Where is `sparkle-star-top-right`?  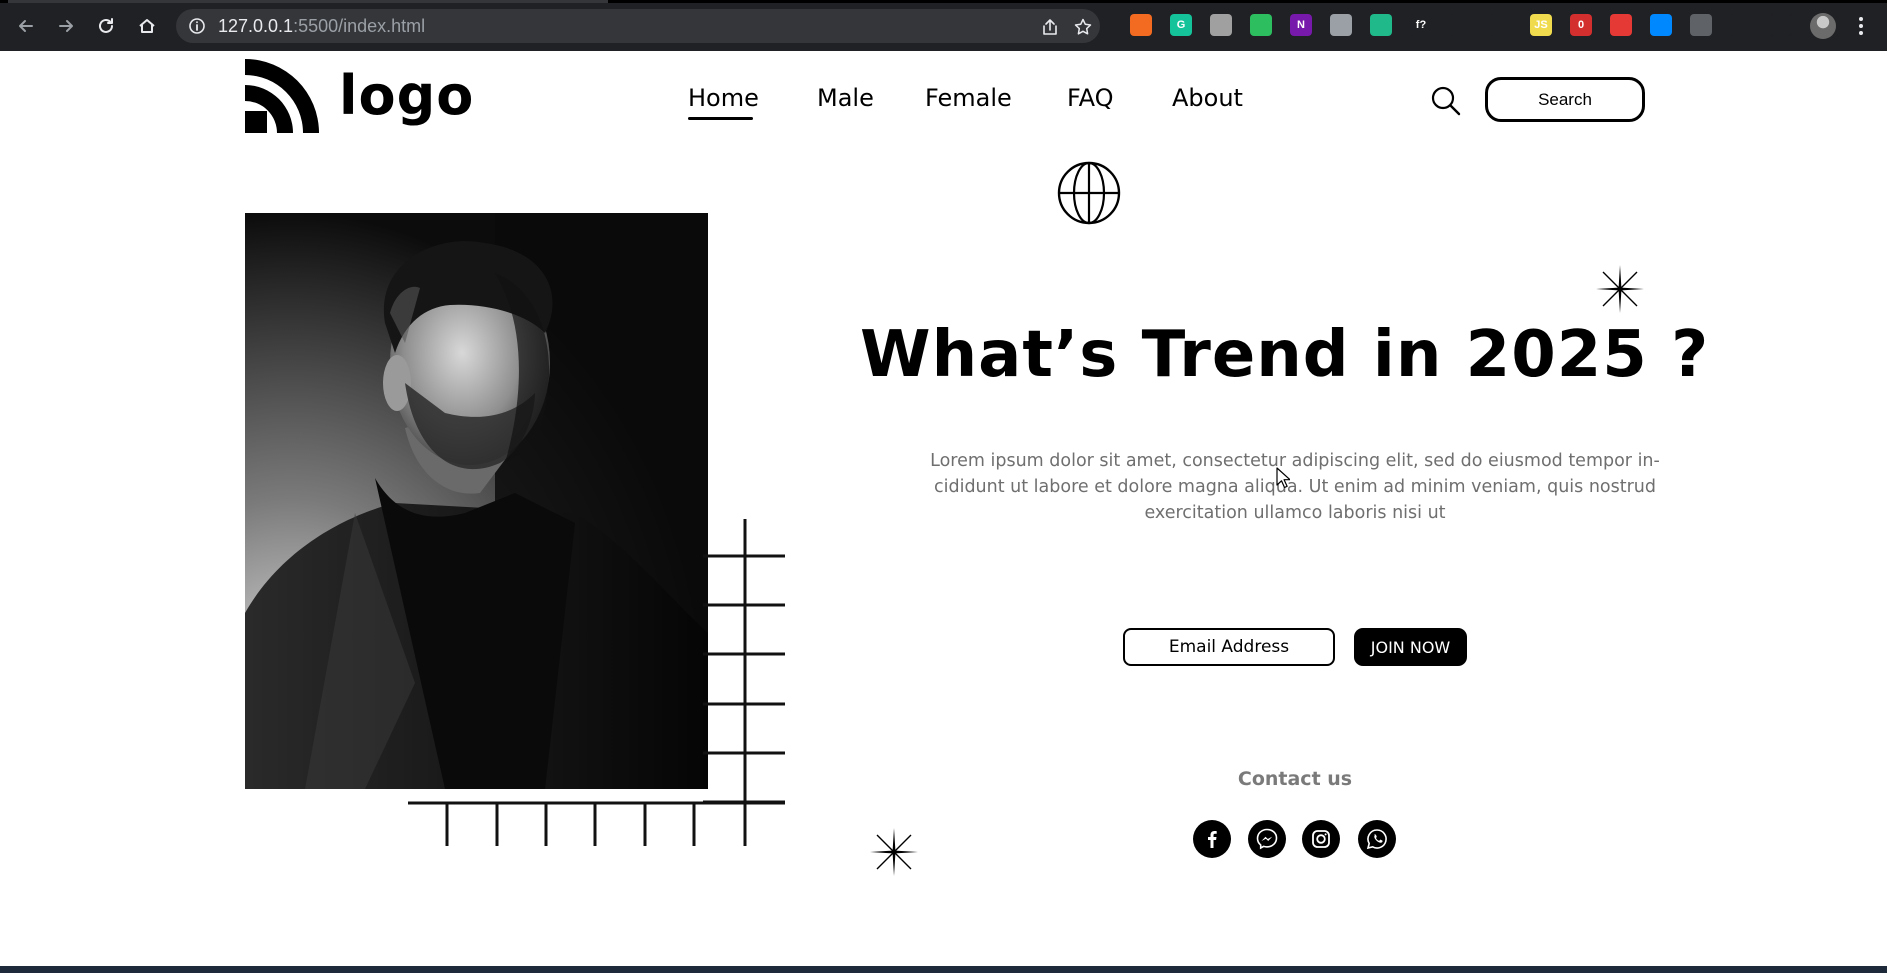 sparkle-star-top-right is located at coordinates (1620, 289).